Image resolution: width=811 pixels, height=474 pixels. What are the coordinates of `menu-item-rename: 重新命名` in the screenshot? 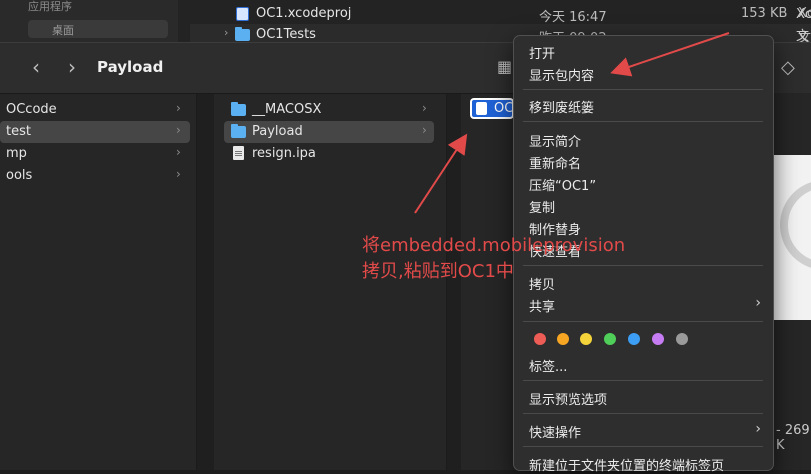 It's located at (555, 162).